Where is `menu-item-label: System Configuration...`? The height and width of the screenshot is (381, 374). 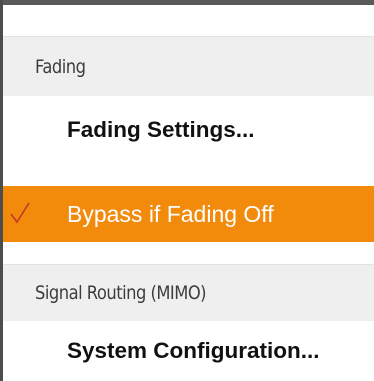 menu-item-label: System Configuration... is located at coordinates (193, 350).